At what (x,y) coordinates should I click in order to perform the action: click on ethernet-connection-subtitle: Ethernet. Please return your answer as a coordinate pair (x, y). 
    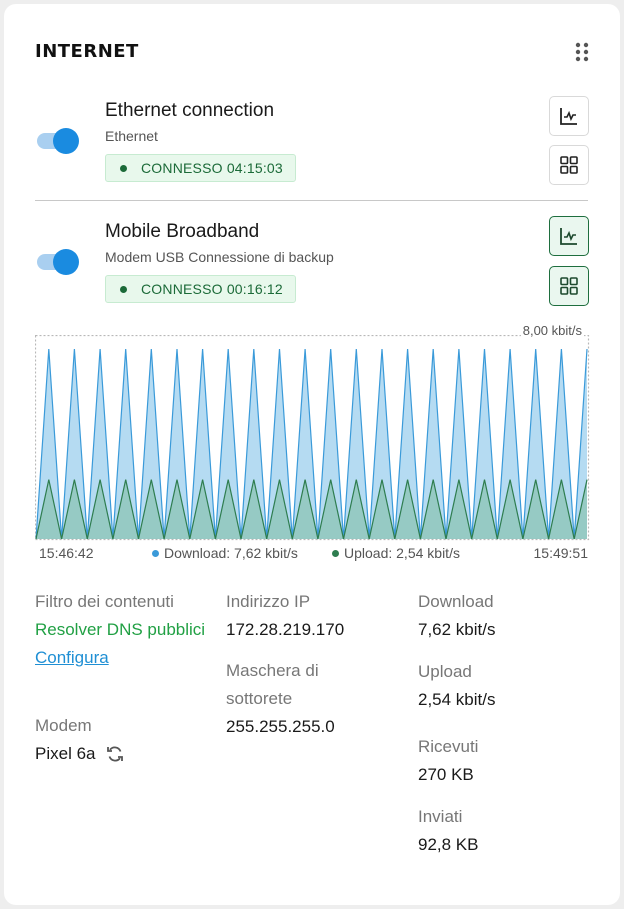
    Looking at the image, I should click on (131, 136).